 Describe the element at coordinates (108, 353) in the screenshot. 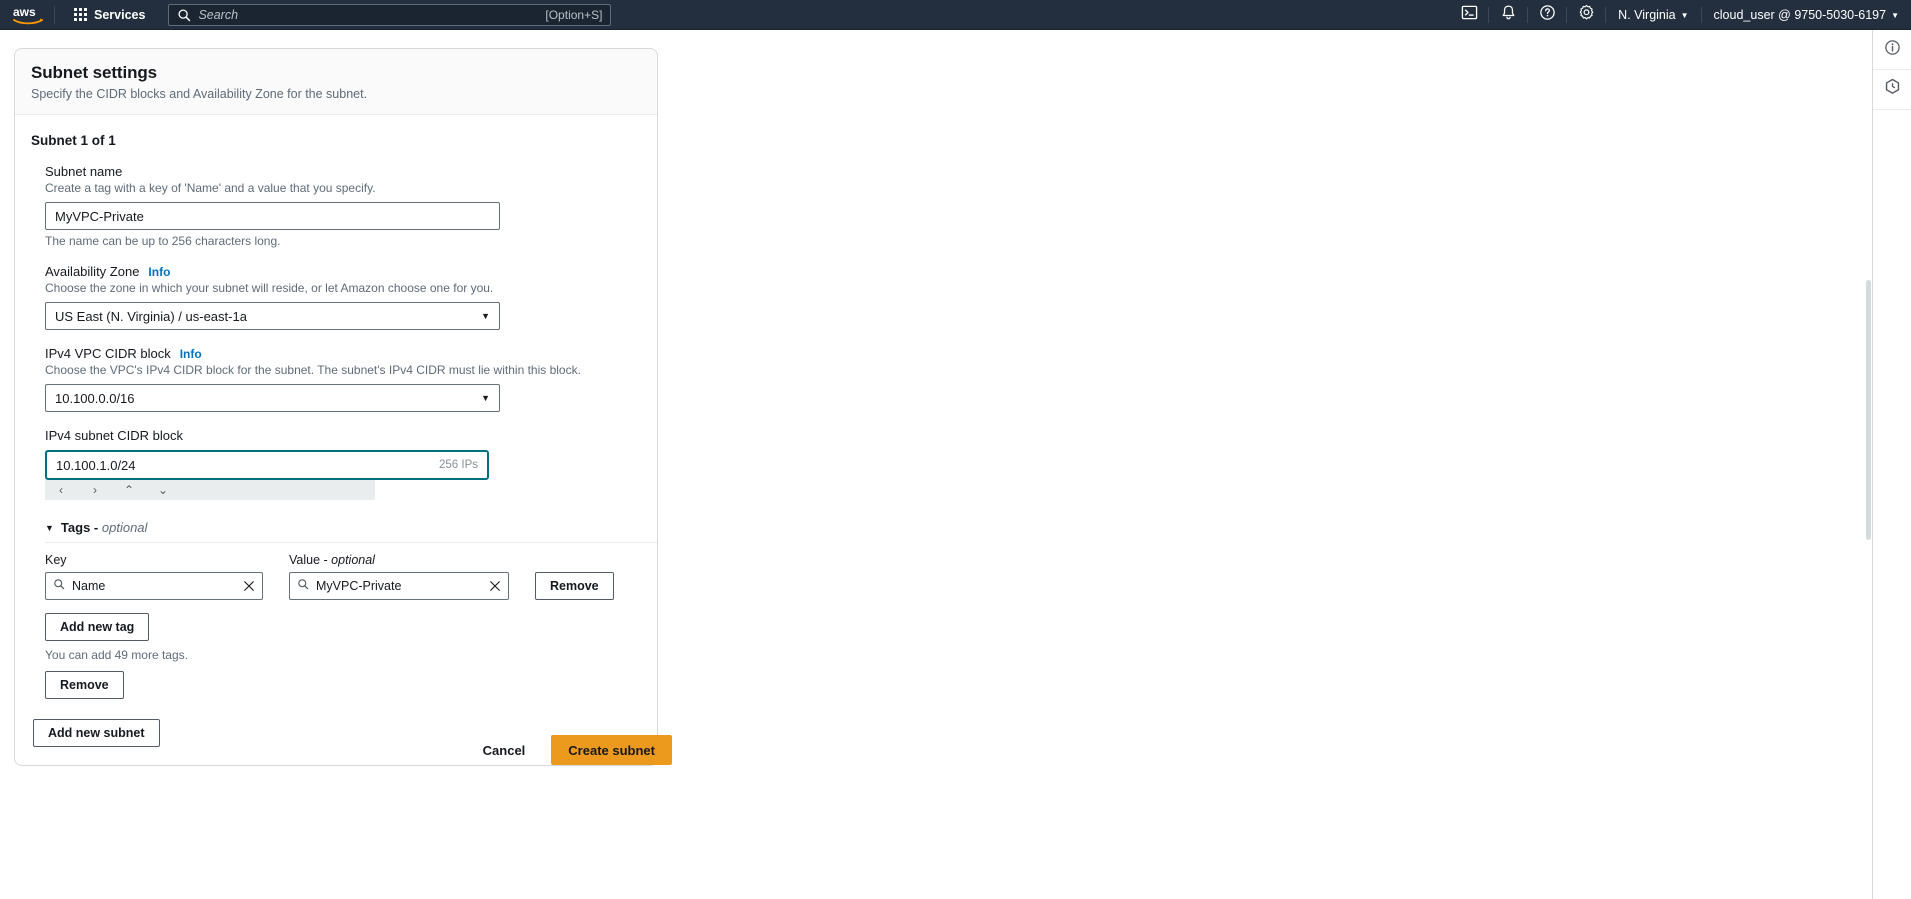

I see `vpc-cidr-label-text: IPv4 VPC CIDR block` at that location.